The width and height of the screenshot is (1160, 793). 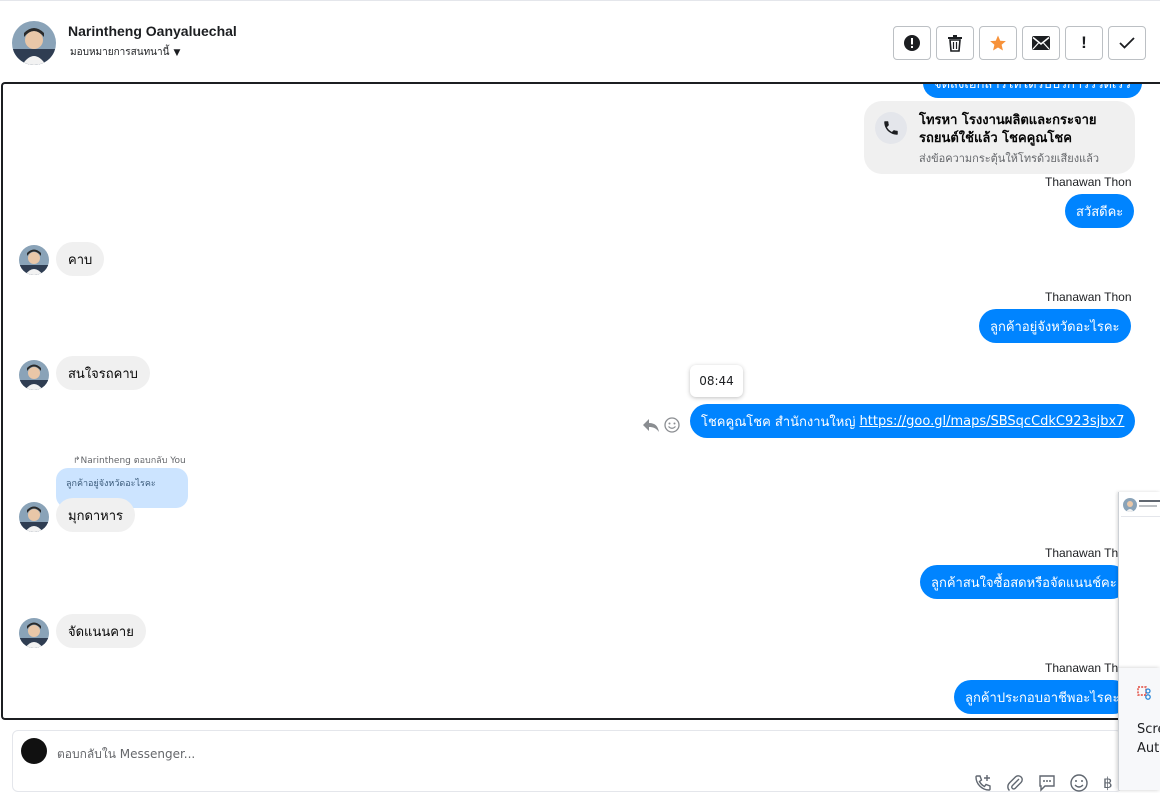 I want to click on alert-circle-icon, so click(x=912, y=43).